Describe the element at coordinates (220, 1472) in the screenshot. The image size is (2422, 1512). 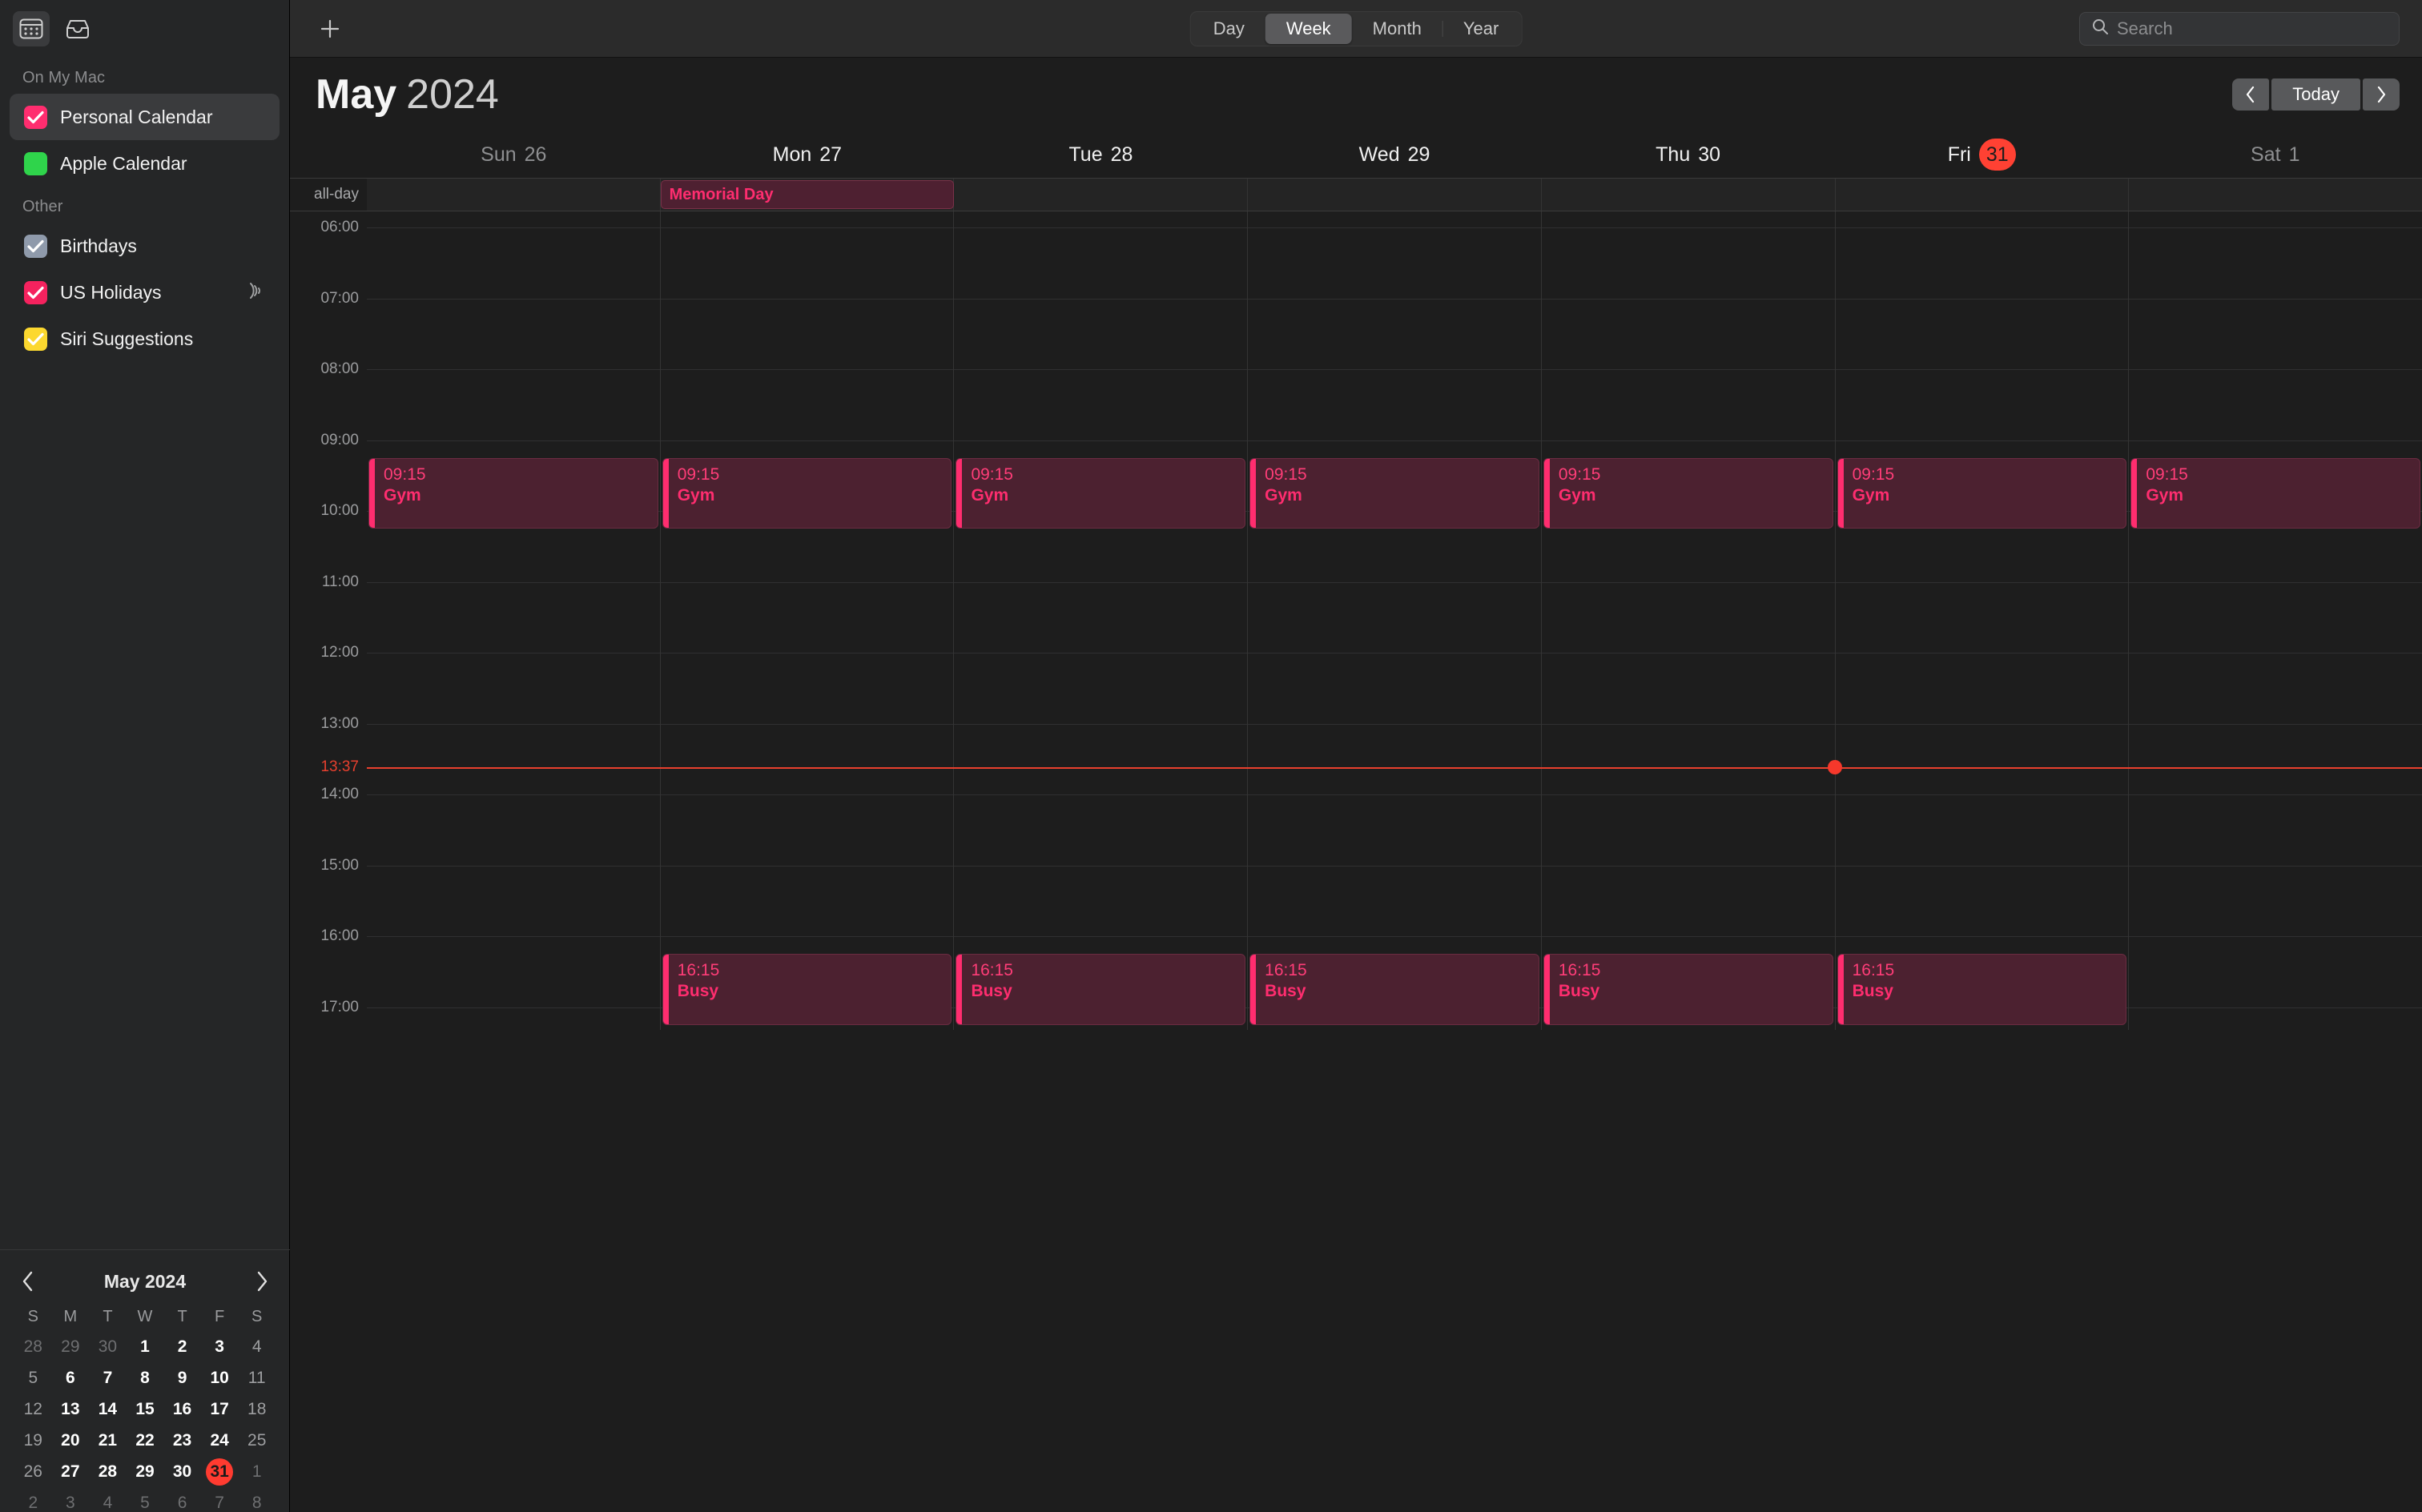
I see `mini-calendar-today-cell: 31` at that location.